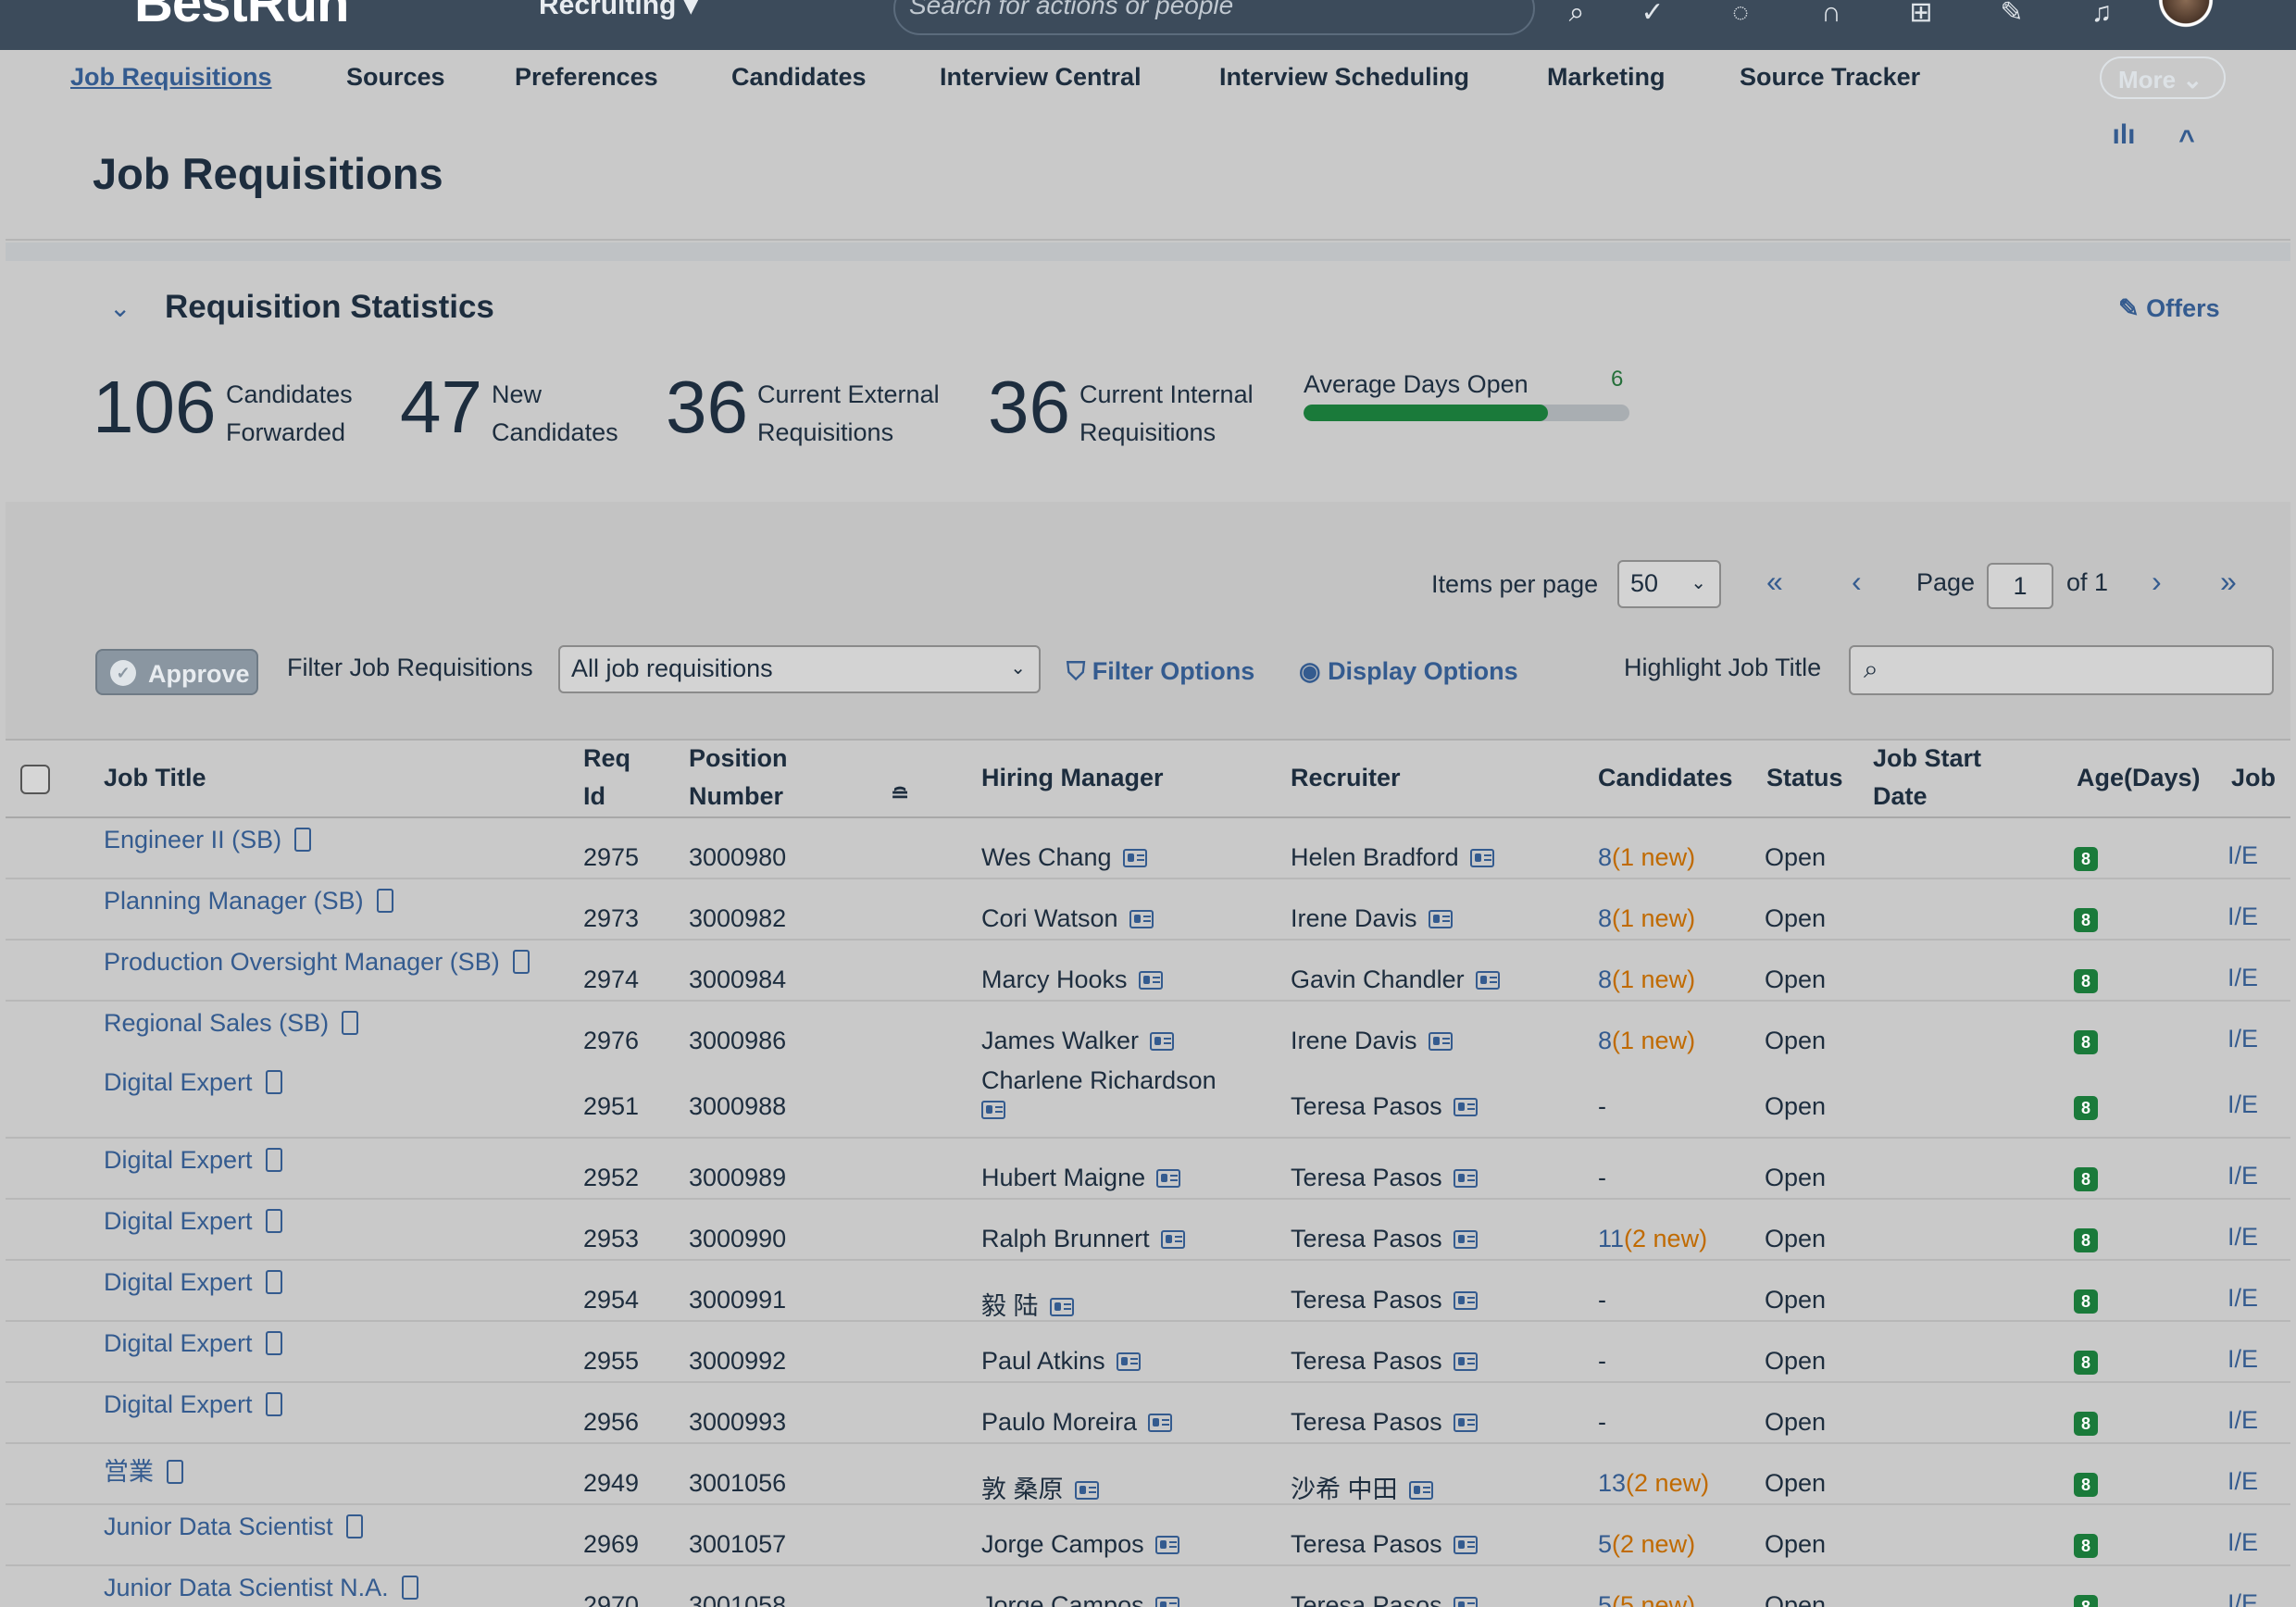 This screenshot has height=1607, width=2296. Describe the element at coordinates (2163, 77) in the screenshot. I see `more-tabs-button: More ⌄` at that location.